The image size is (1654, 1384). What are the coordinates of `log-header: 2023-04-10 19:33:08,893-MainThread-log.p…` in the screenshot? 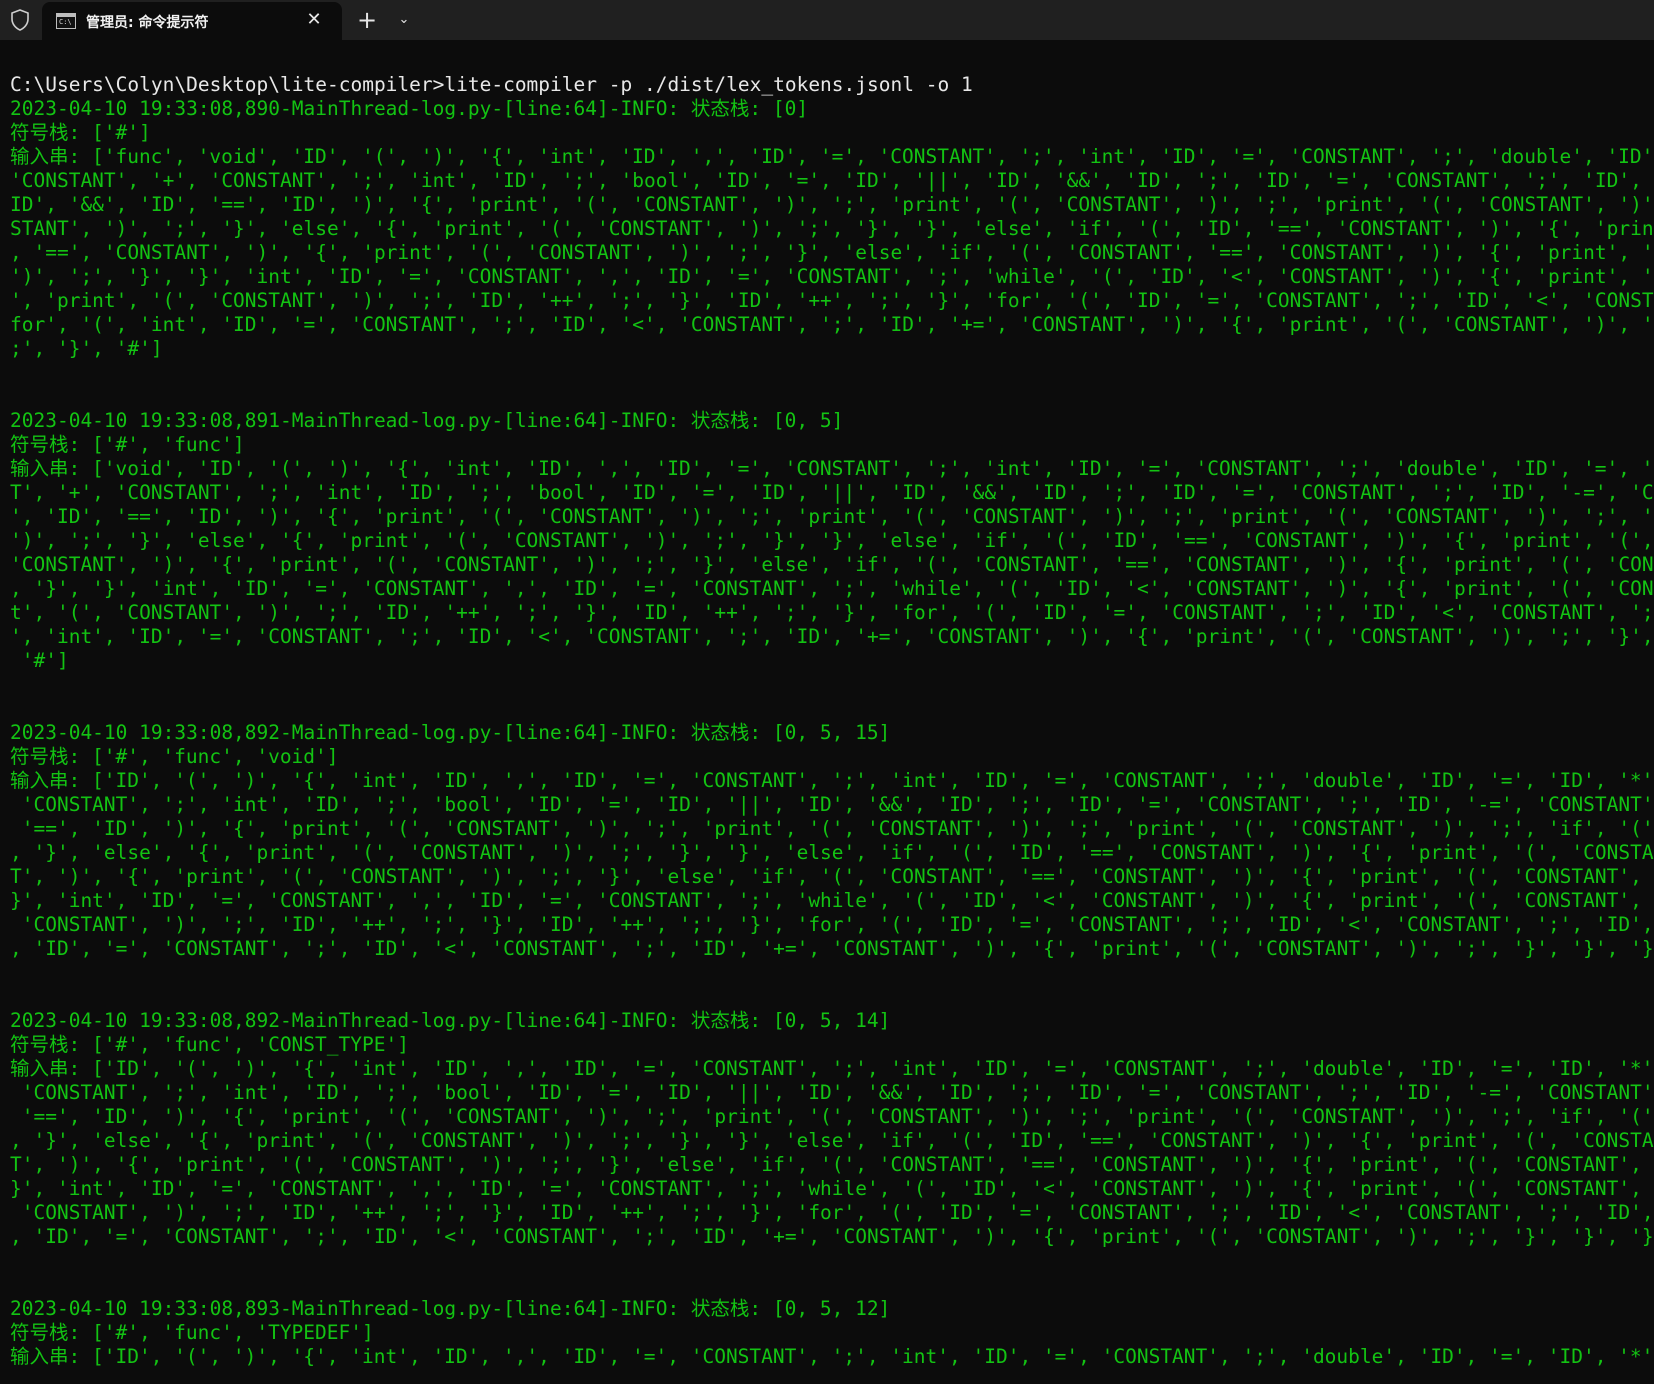 It's located at (450, 1308).